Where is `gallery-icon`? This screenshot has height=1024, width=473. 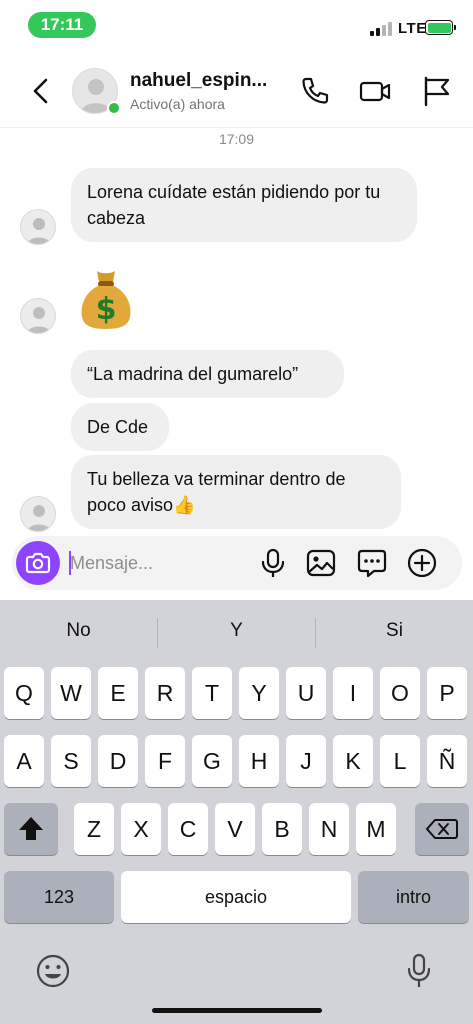 gallery-icon is located at coordinates (321, 563).